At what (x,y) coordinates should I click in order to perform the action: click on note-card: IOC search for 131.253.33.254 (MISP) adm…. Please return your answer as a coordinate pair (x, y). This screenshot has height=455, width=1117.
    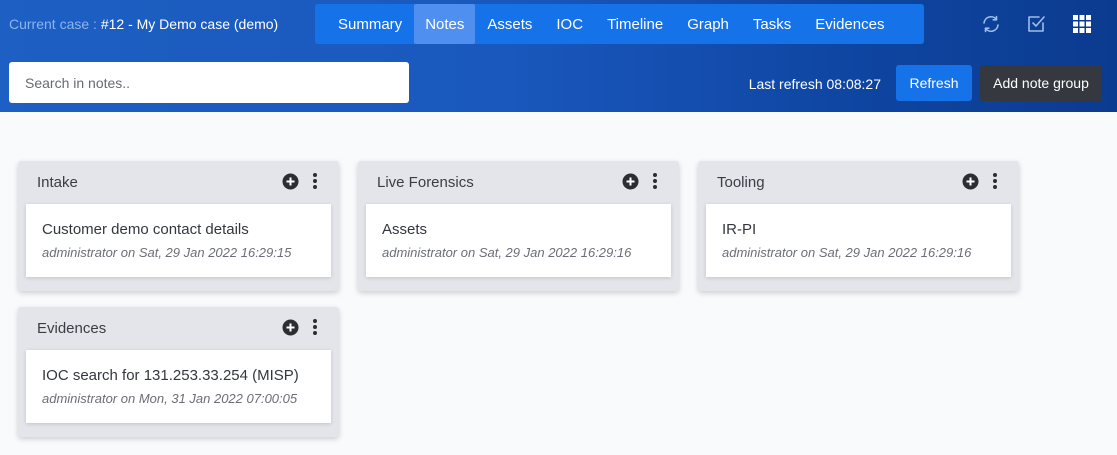
    Looking at the image, I should click on (178, 386).